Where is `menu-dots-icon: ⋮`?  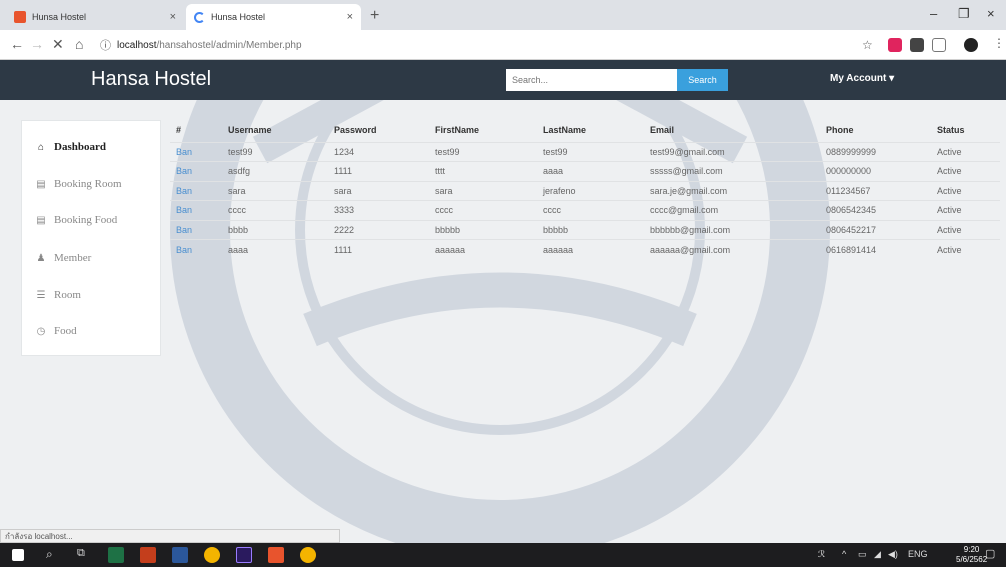
menu-dots-icon: ⋮ is located at coordinates (999, 43).